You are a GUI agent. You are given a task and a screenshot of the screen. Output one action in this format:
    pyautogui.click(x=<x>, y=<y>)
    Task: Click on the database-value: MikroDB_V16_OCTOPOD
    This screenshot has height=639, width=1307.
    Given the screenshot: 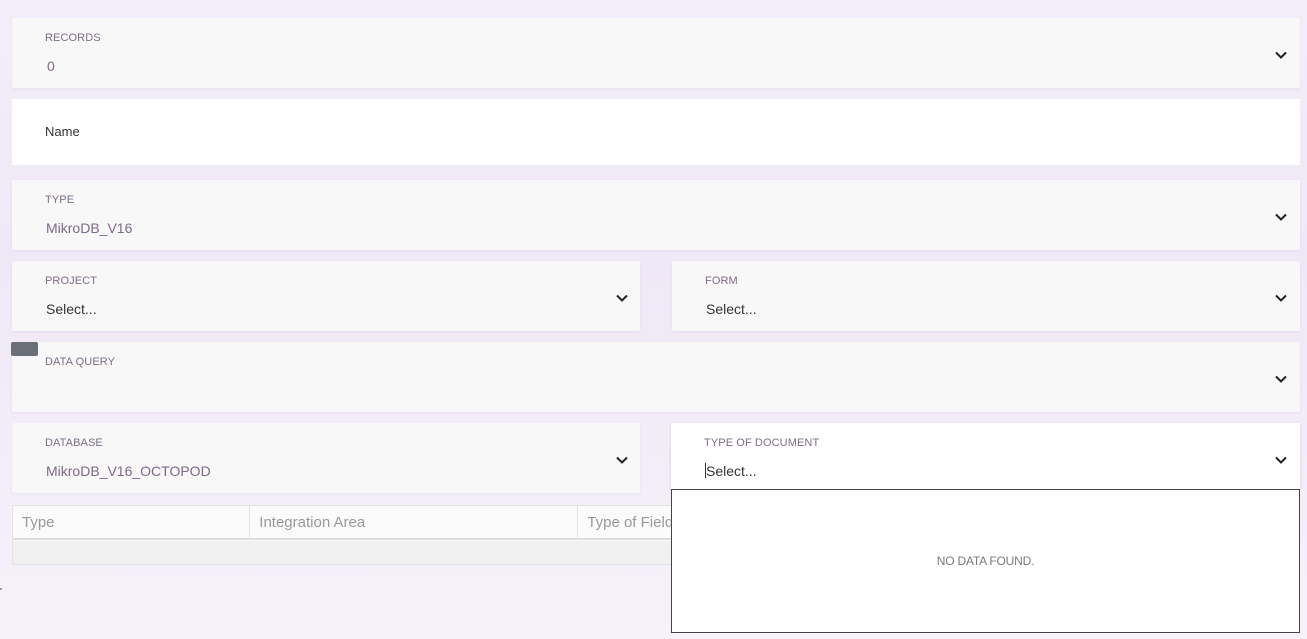 What is the action you would take?
    pyautogui.click(x=128, y=471)
    